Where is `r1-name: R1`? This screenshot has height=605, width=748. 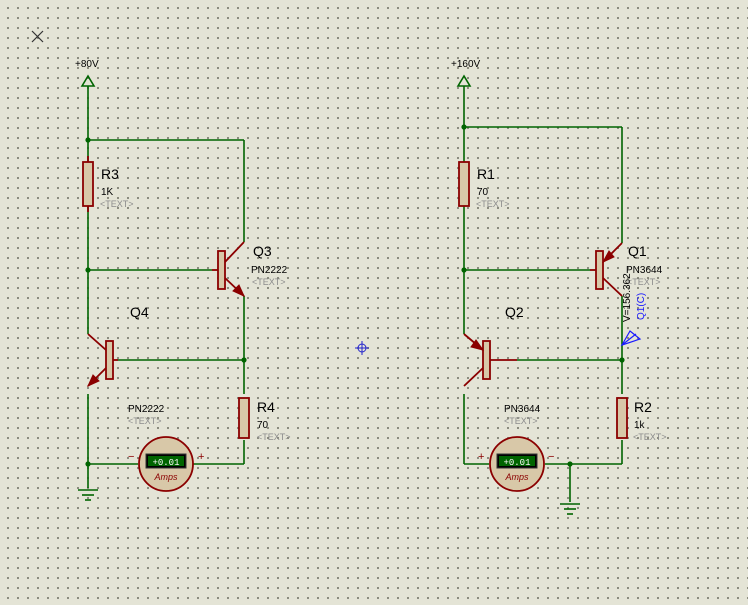 r1-name: R1 is located at coordinates (486, 174).